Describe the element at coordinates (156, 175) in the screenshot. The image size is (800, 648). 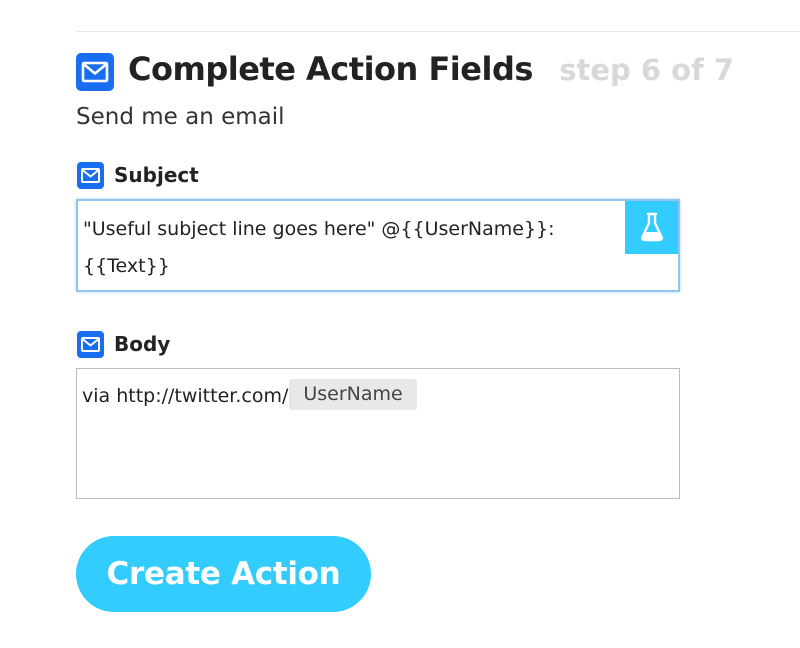
I see `subject-label: Subject` at that location.